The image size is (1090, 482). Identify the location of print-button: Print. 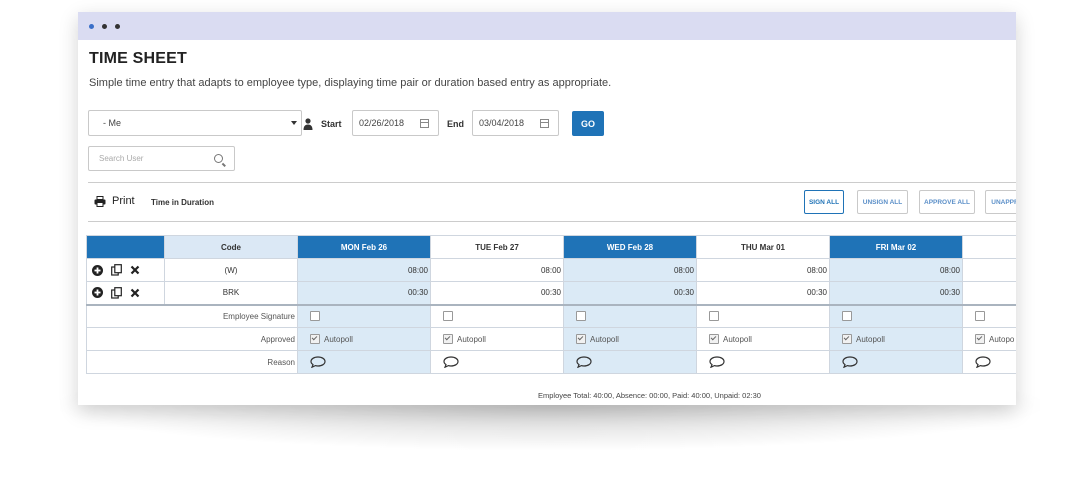
(114, 201).